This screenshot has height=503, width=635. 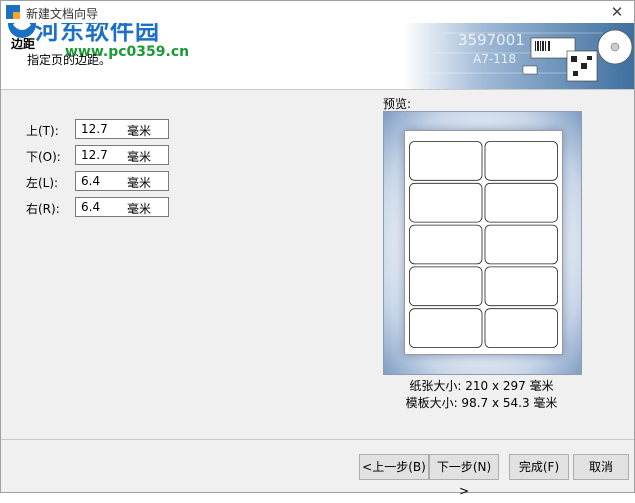 I want to click on preview-paper, so click(x=483, y=242).